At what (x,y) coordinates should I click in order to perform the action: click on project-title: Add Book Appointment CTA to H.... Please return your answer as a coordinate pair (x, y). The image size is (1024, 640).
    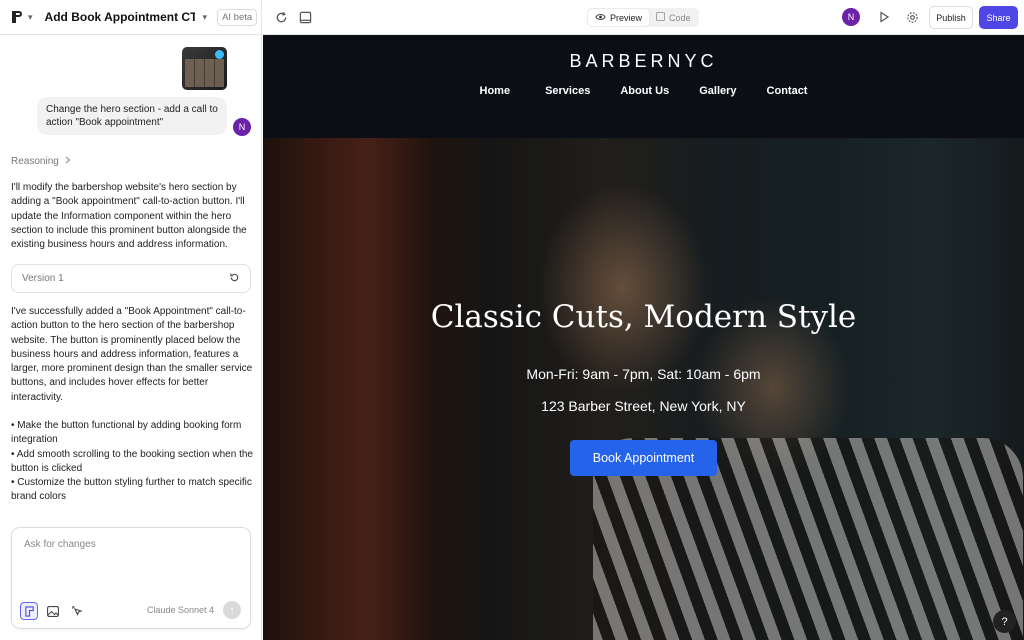
    Looking at the image, I should click on (120, 17).